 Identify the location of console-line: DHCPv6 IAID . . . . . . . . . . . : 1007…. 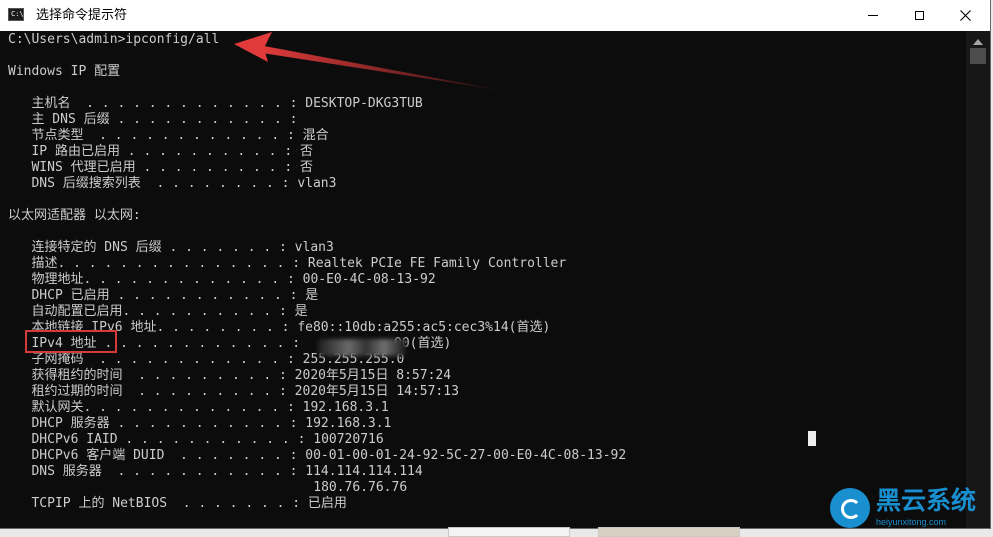
(196, 439).